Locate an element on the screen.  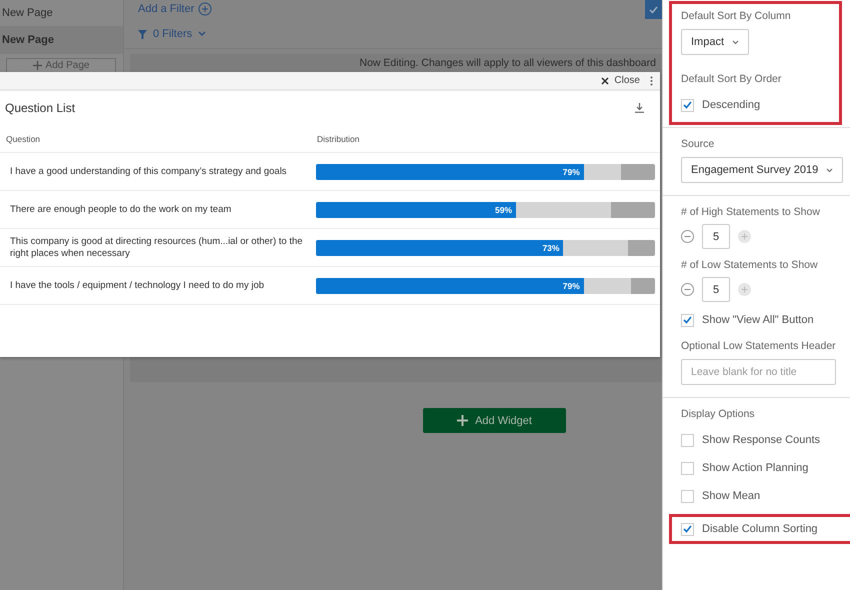
field-label: Display Options is located at coordinates (718, 414).